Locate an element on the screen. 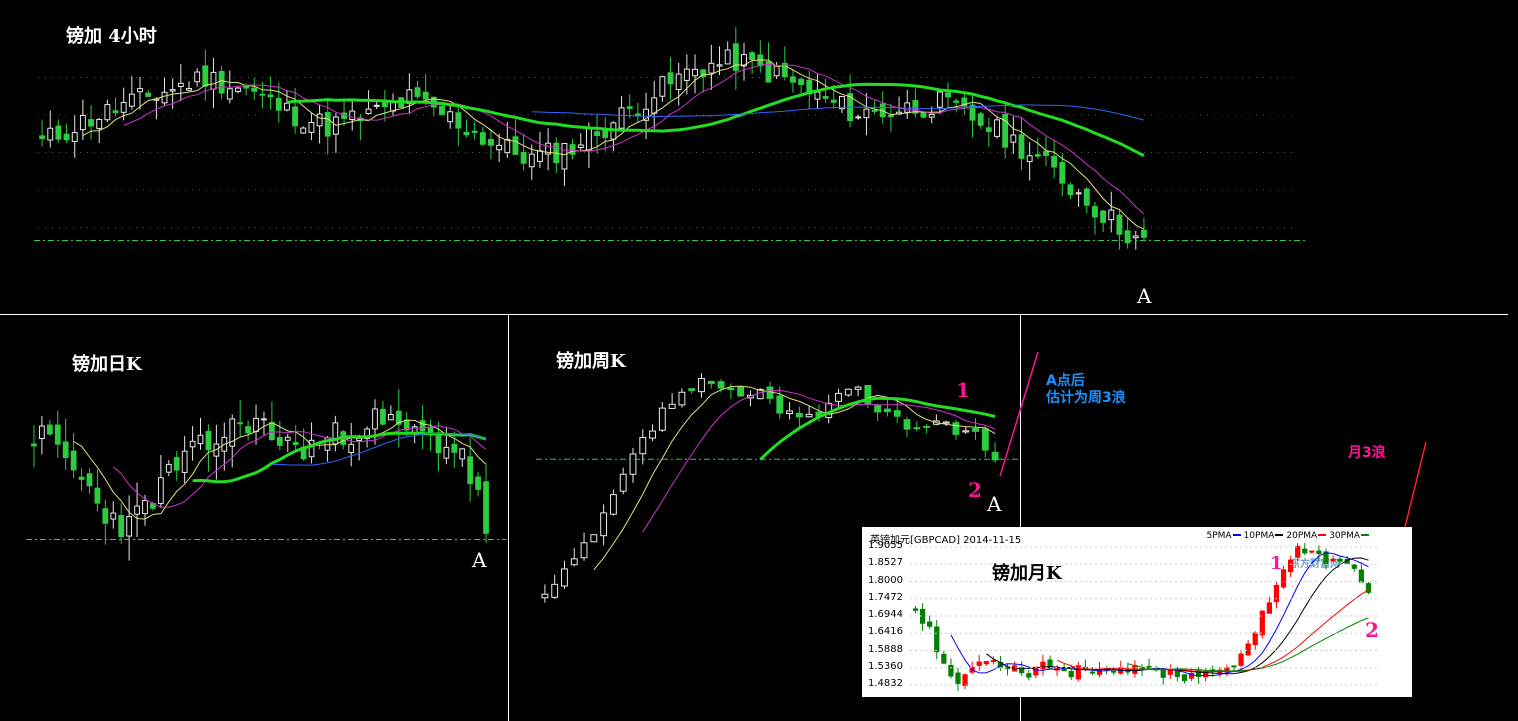  monthly-y-tick: 1.6944 is located at coordinates (885, 614).